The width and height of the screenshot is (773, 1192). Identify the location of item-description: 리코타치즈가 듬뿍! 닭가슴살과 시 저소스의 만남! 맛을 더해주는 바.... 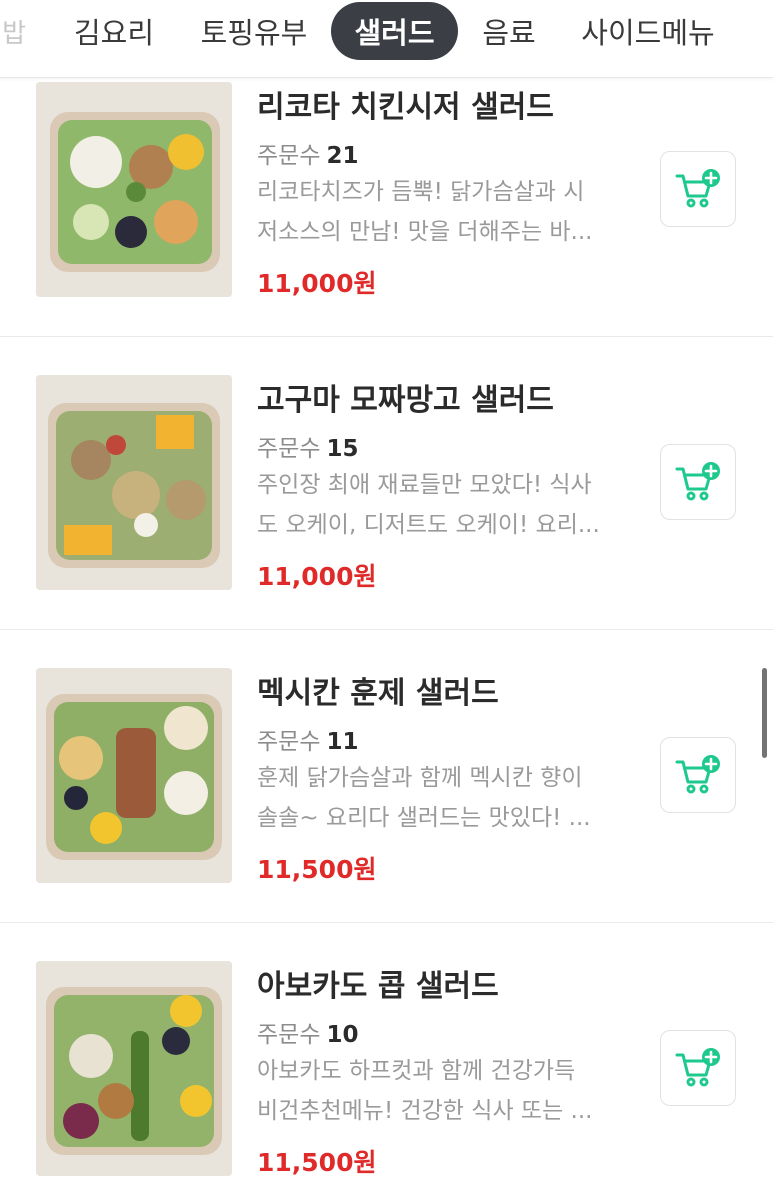
(425, 212).